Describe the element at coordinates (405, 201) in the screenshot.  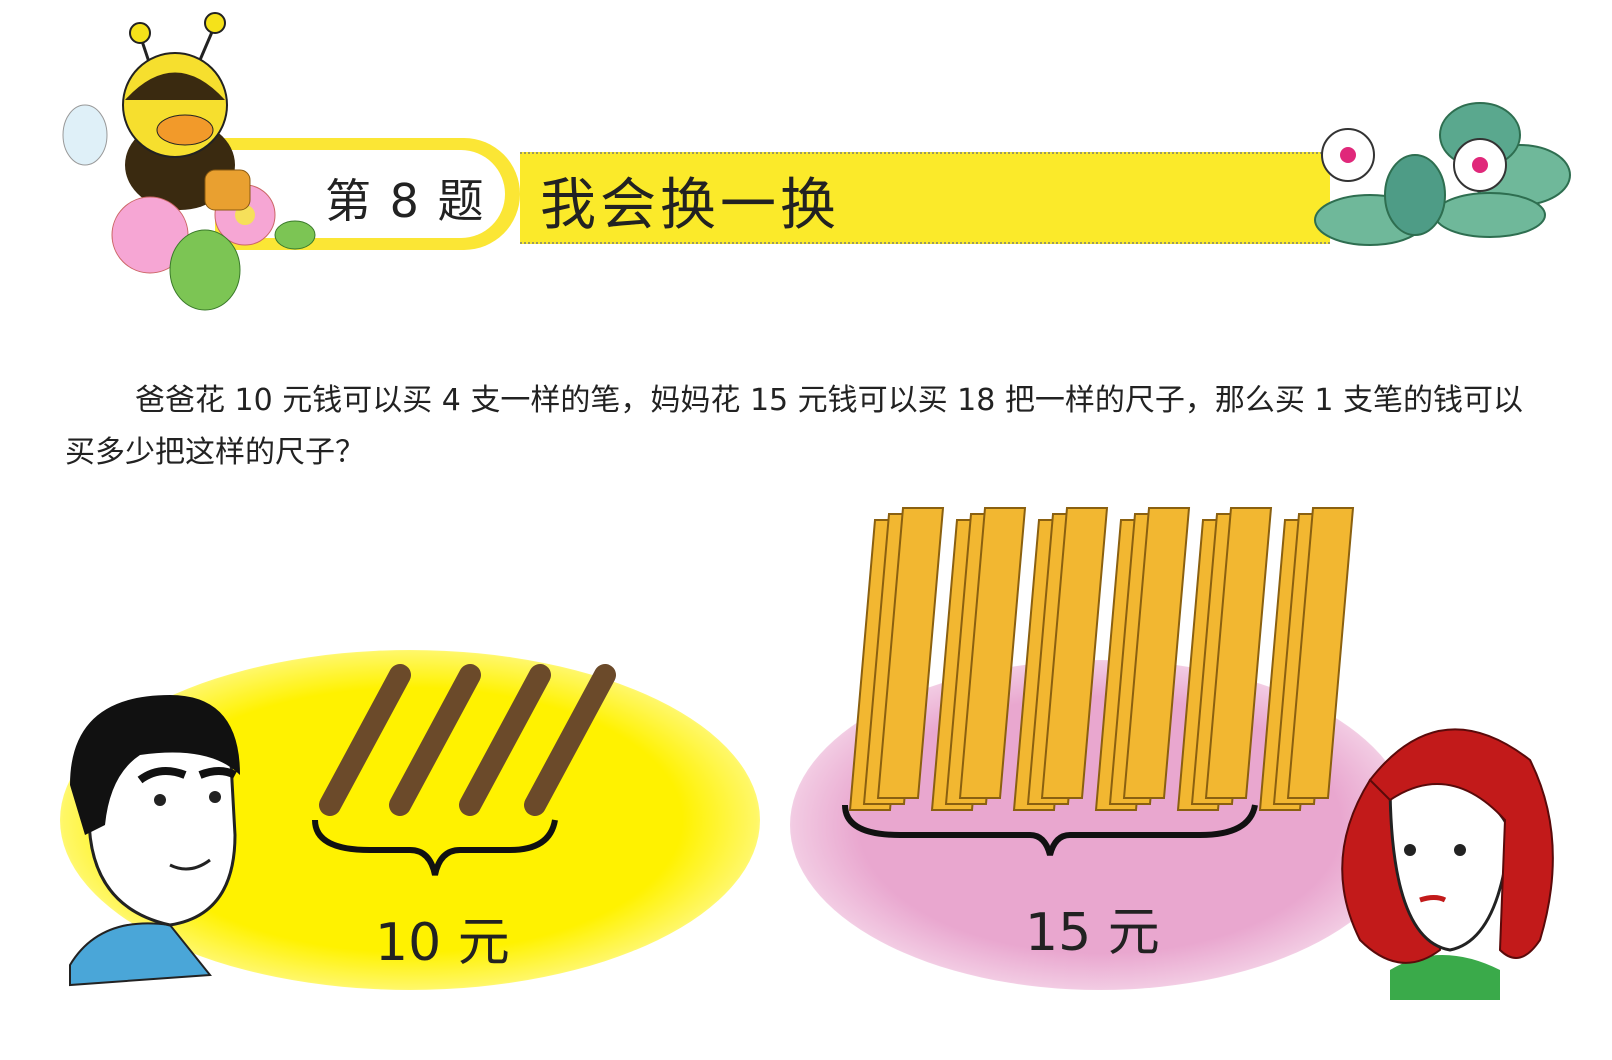
I see `question-number: 第 8 题` at that location.